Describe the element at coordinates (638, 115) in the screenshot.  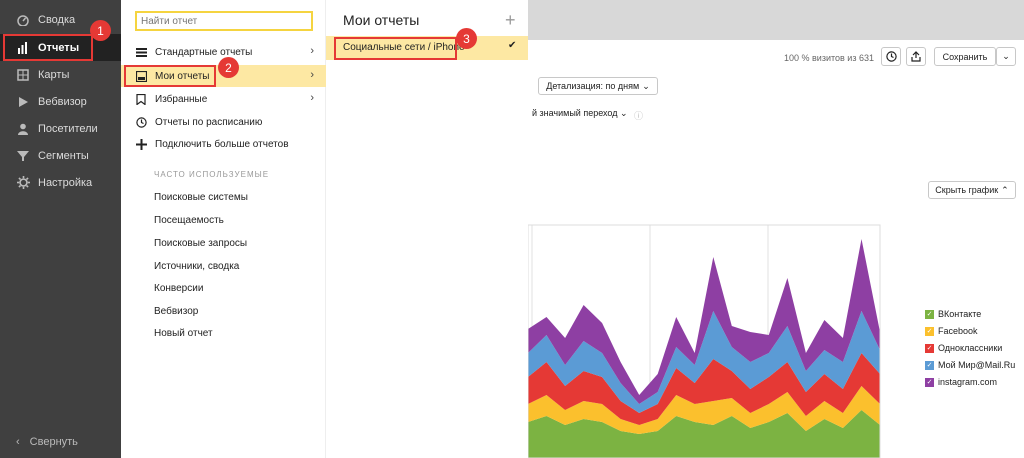
I see `help-icon: ⓘ` at that location.